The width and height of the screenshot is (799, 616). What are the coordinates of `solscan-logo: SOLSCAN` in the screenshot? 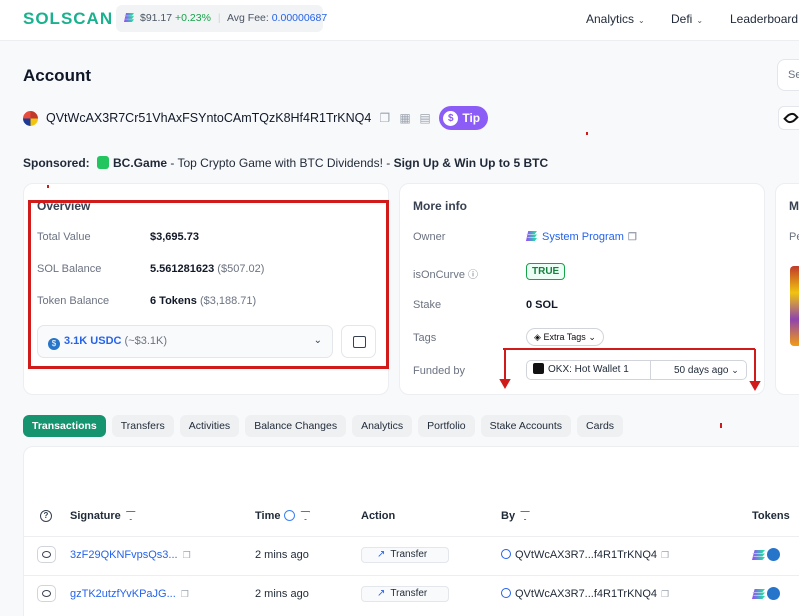 It's located at (68, 19).